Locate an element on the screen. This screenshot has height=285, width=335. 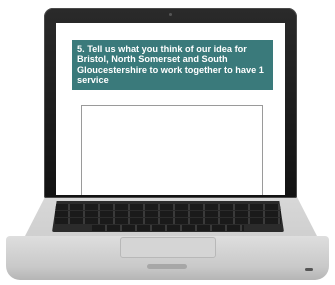
keyboard-space-row is located at coordinates (168, 228).